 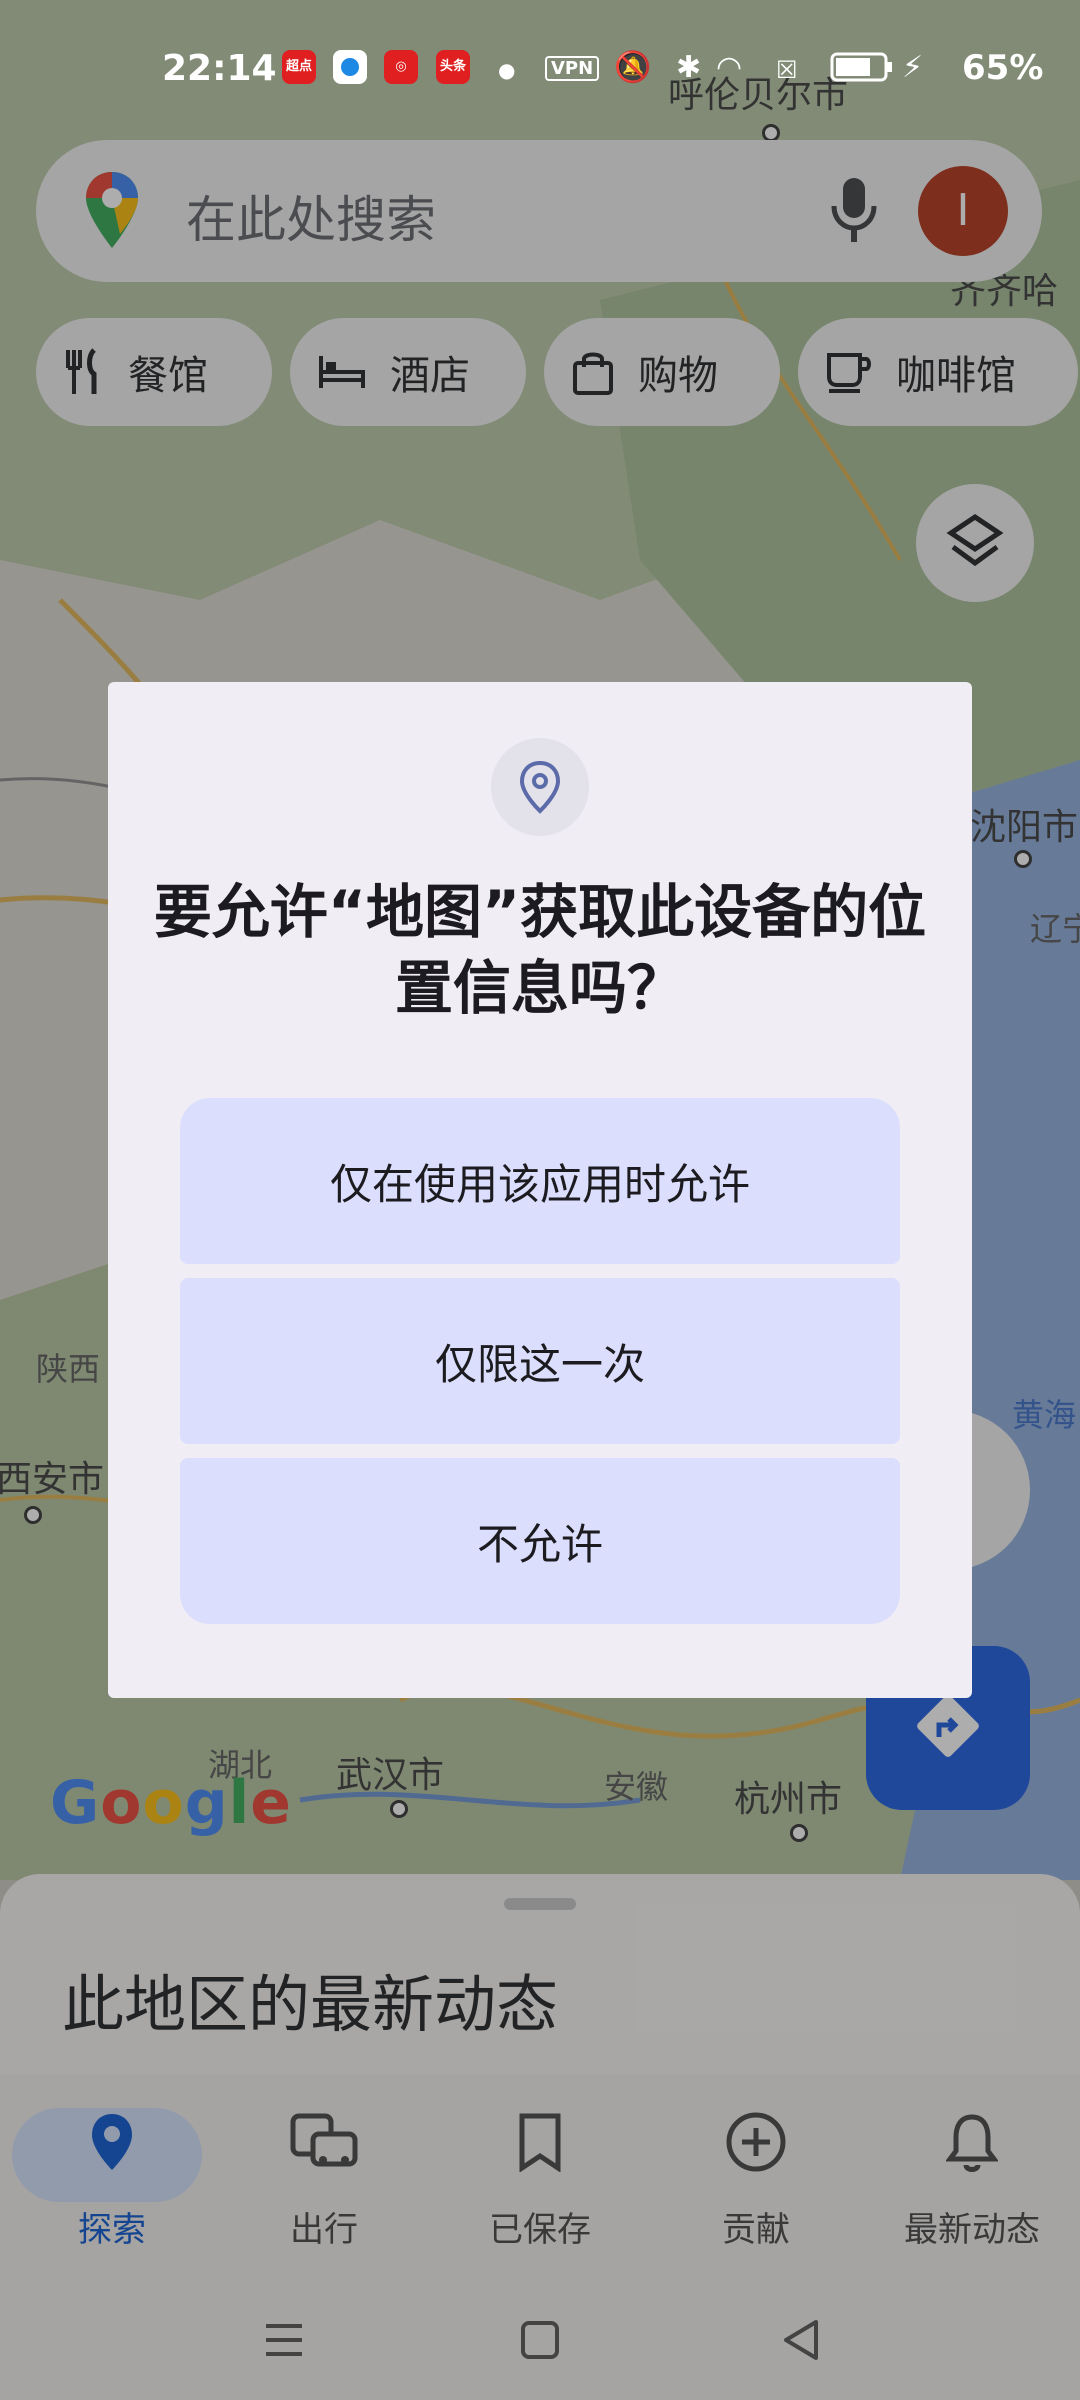 I want to click on battery-percent: 65%, so click(x=1003, y=68).